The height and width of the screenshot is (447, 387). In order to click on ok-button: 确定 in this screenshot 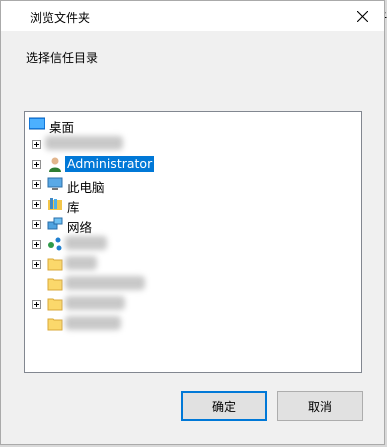, I will do `click(224, 406)`.